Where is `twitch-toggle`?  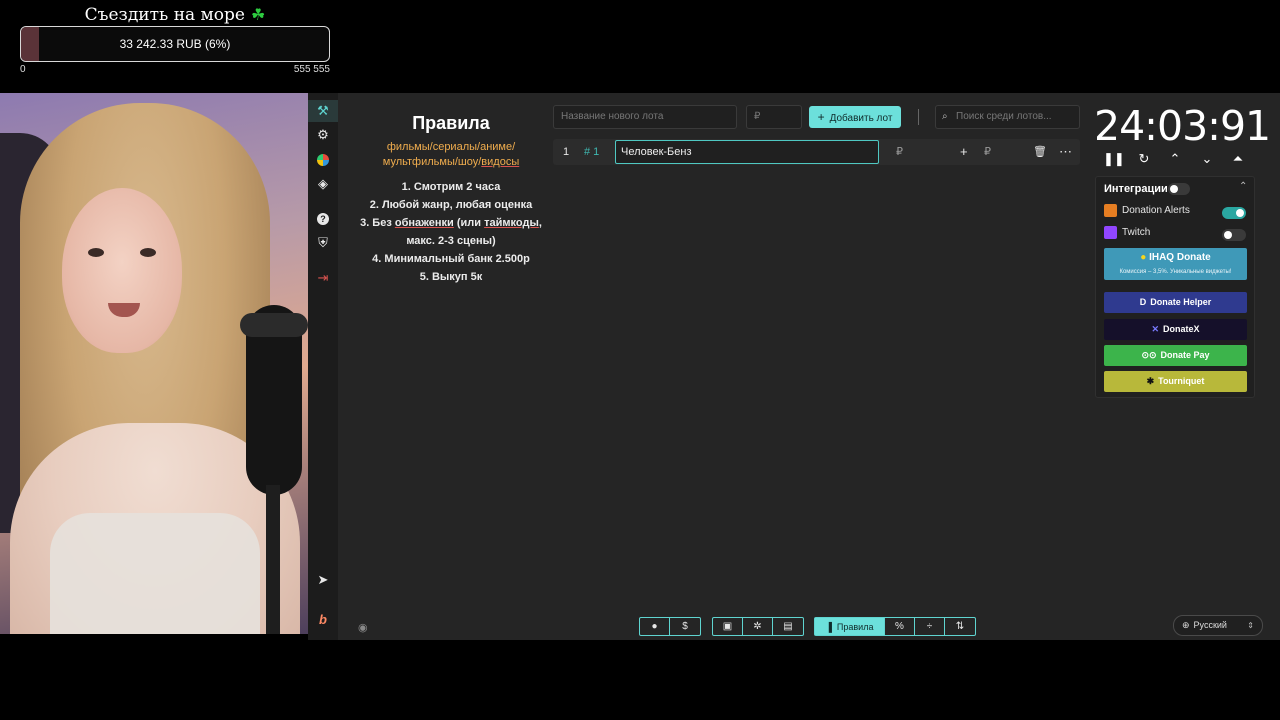 twitch-toggle is located at coordinates (1234, 235).